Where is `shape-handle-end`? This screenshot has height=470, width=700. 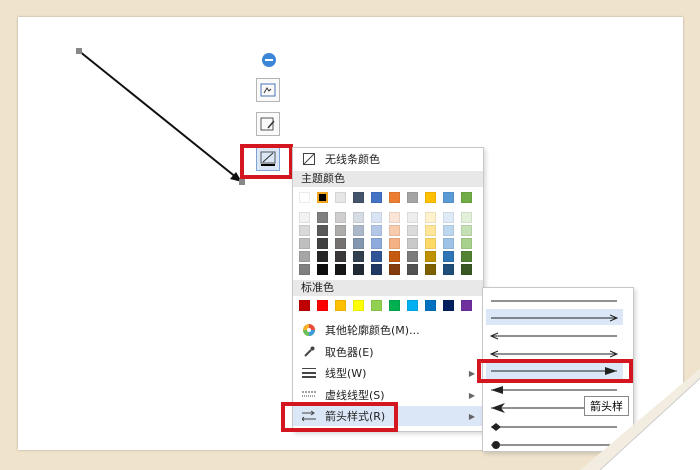
shape-handle-end is located at coordinates (242, 182).